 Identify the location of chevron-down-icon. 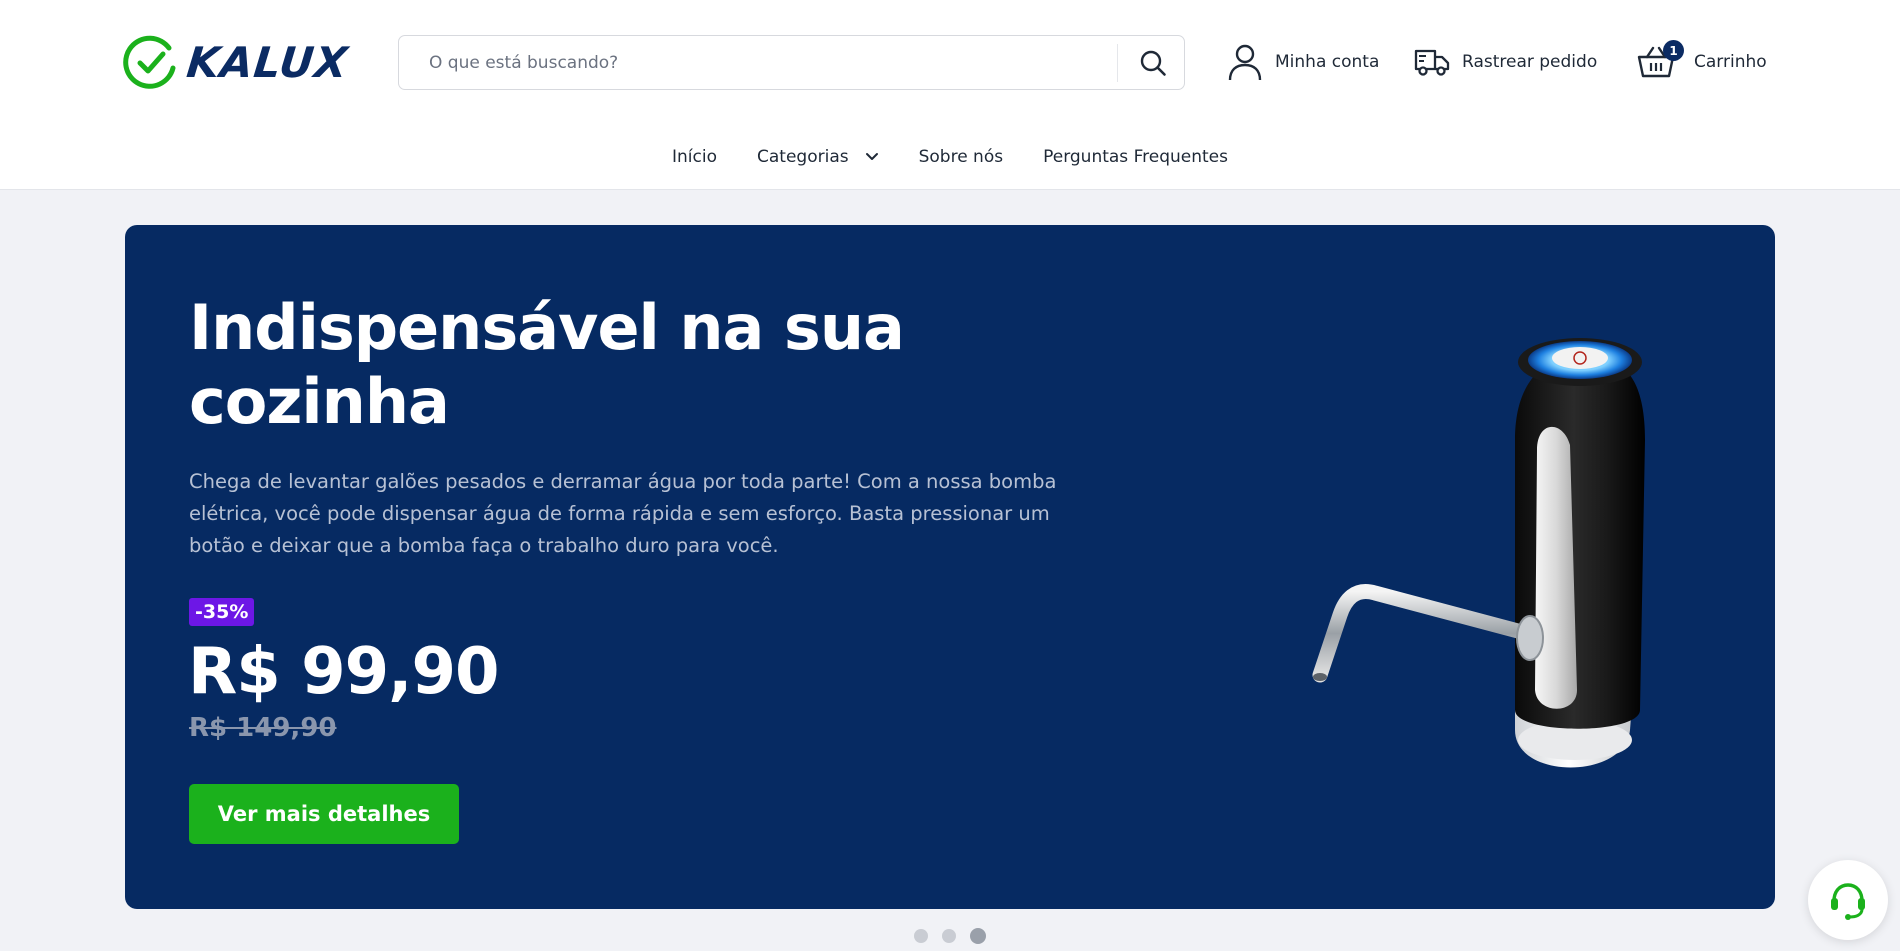
(871, 156).